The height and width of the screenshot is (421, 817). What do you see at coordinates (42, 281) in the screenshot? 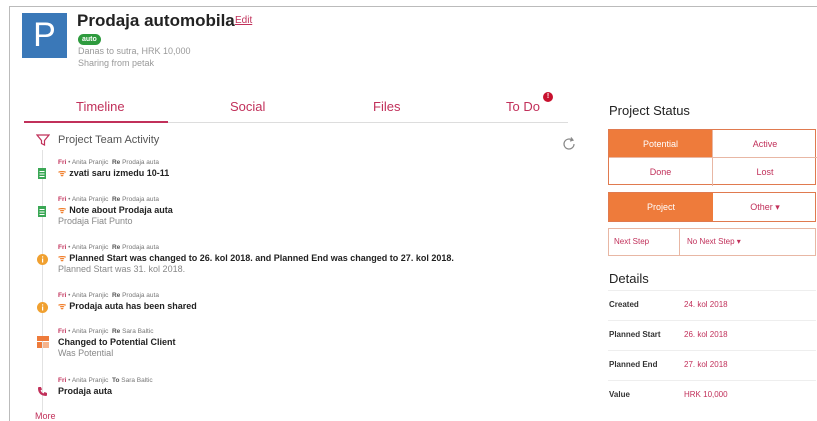
I see `timeline-line` at bounding box center [42, 281].